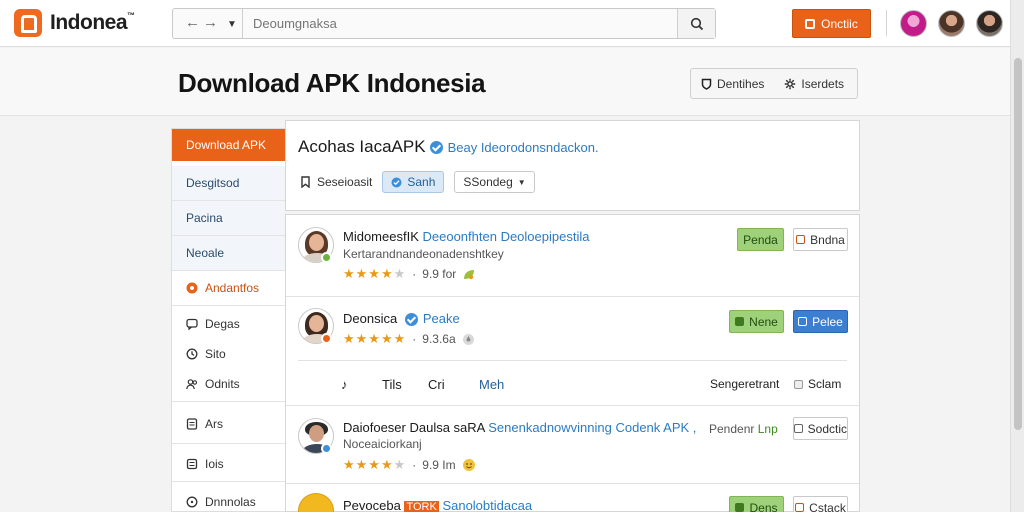 This screenshot has height=512, width=1024. Describe the element at coordinates (228, 145) in the screenshot. I see `sidebar-item-download-apk: Download APK` at that location.